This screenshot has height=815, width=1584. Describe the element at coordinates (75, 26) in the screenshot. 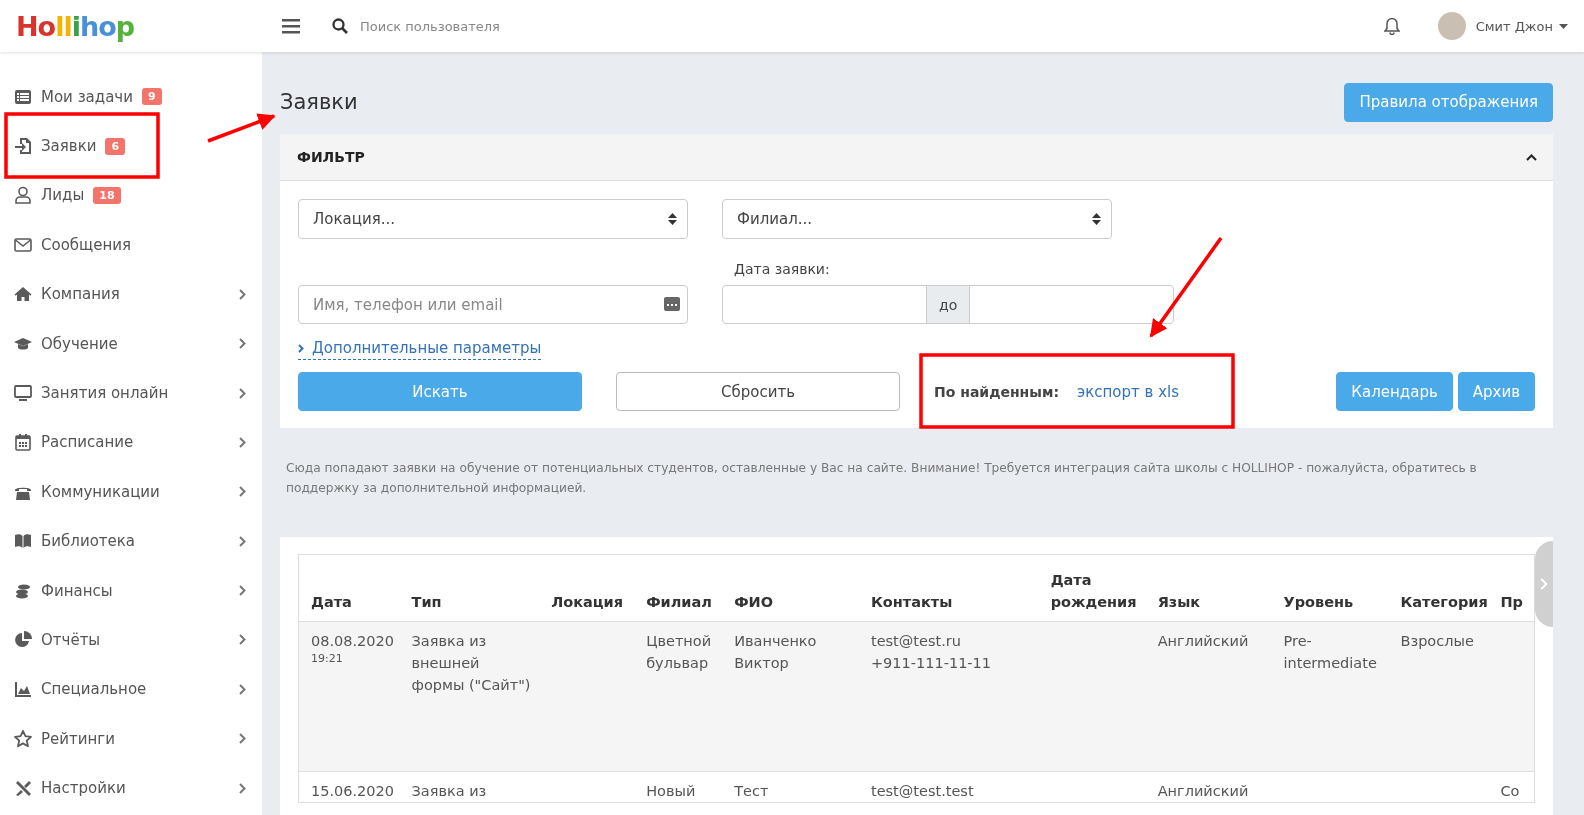

I see `logo: Hollihop` at that location.